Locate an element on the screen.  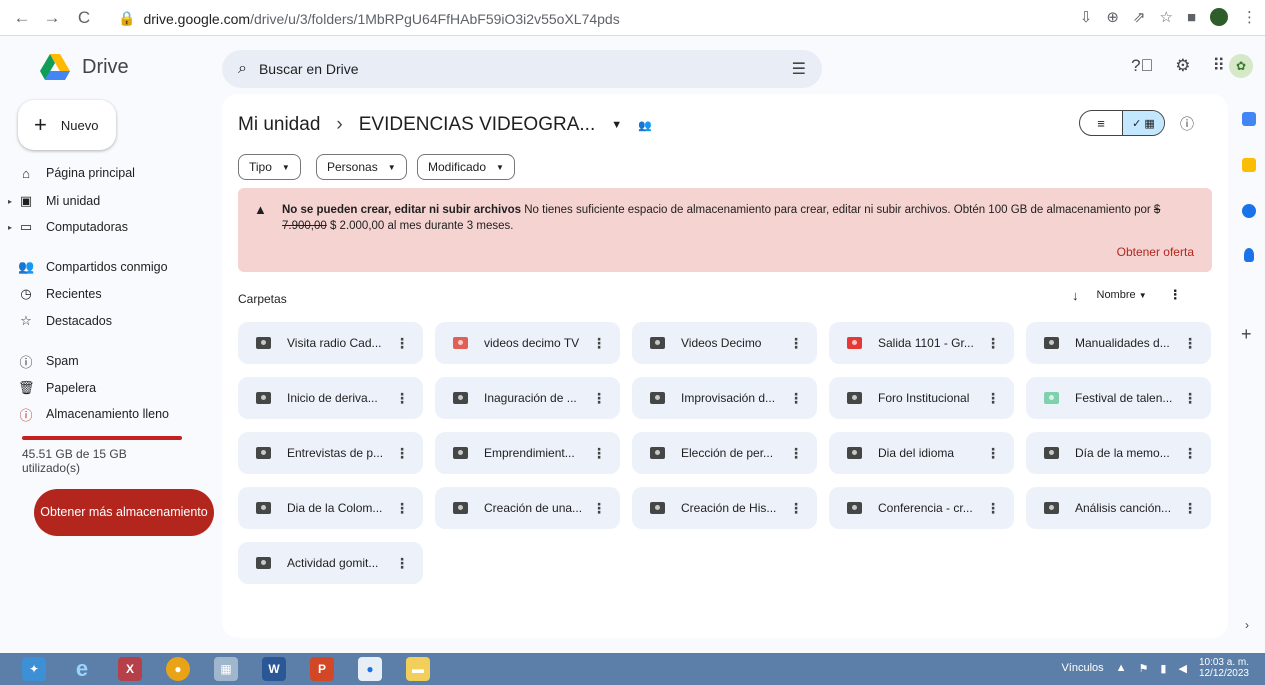
drive-logo: Drive is located at coordinates (84, 67).